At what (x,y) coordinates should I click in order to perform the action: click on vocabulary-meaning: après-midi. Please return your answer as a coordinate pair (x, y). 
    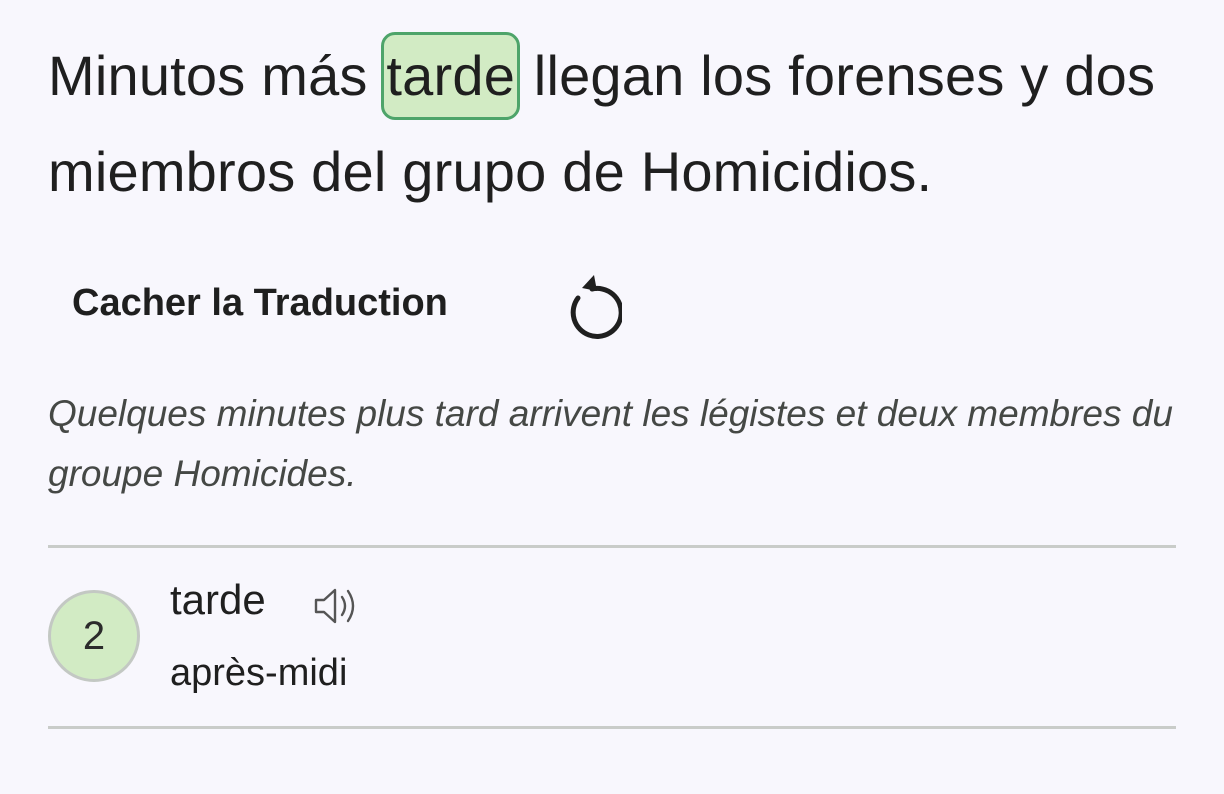
    Looking at the image, I should click on (259, 673).